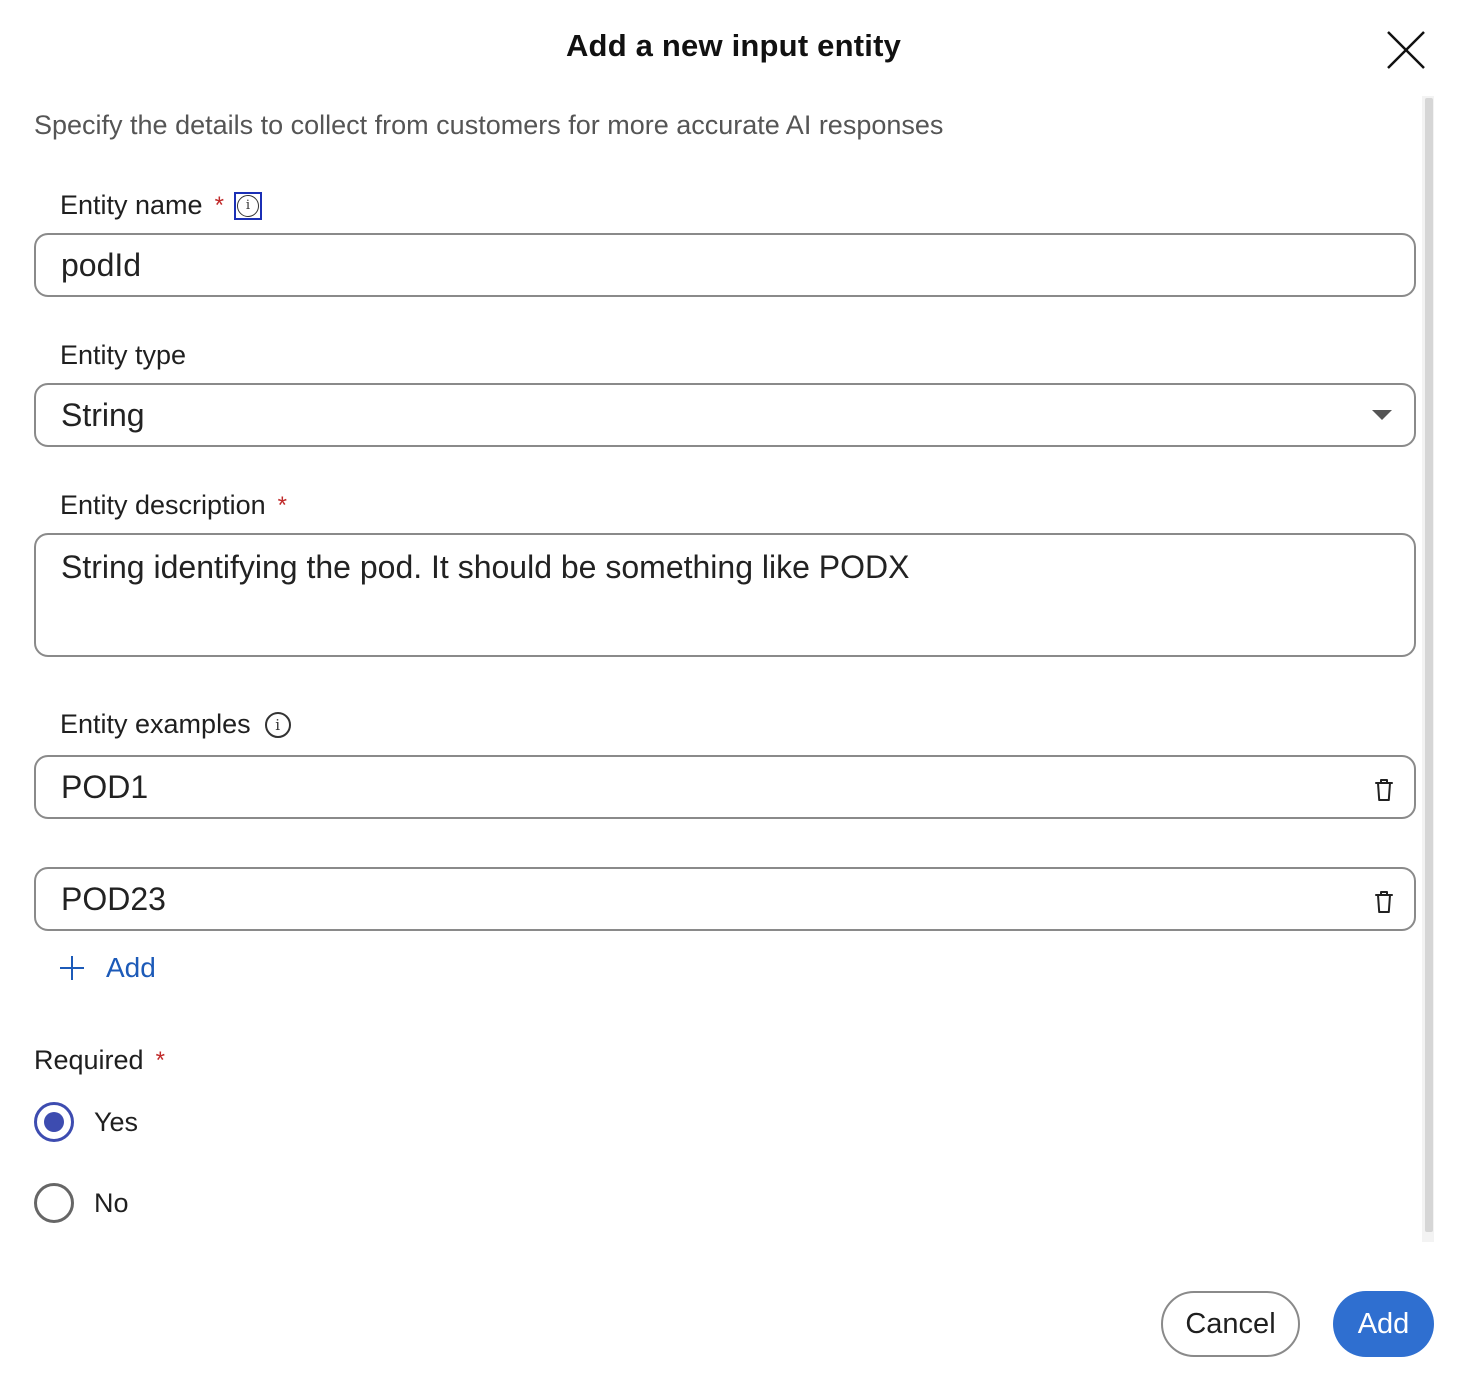 The height and width of the screenshot is (1376, 1460). What do you see at coordinates (1383, 1324) in the screenshot?
I see `add-button: Add` at bounding box center [1383, 1324].